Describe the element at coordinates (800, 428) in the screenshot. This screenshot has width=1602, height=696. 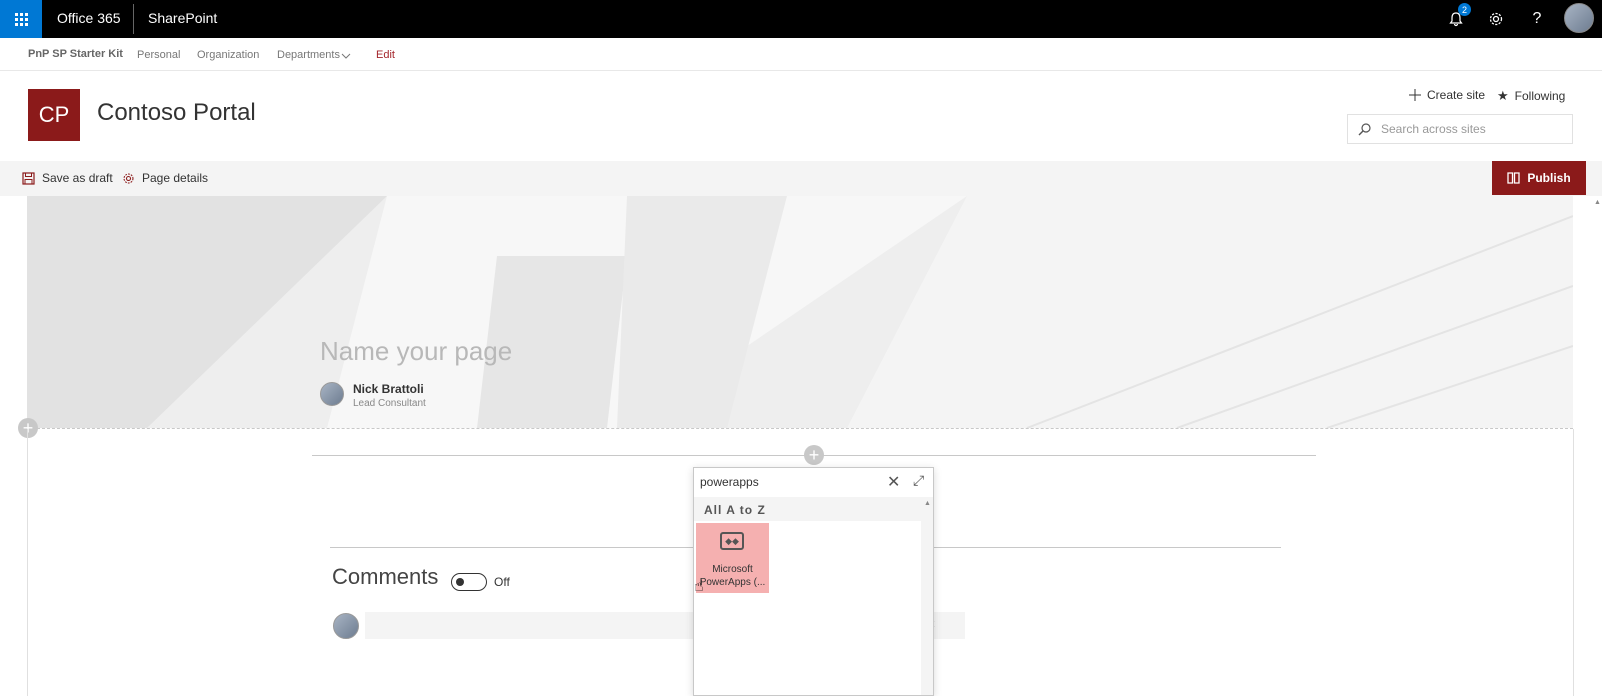
I see `section-divider` at that location.